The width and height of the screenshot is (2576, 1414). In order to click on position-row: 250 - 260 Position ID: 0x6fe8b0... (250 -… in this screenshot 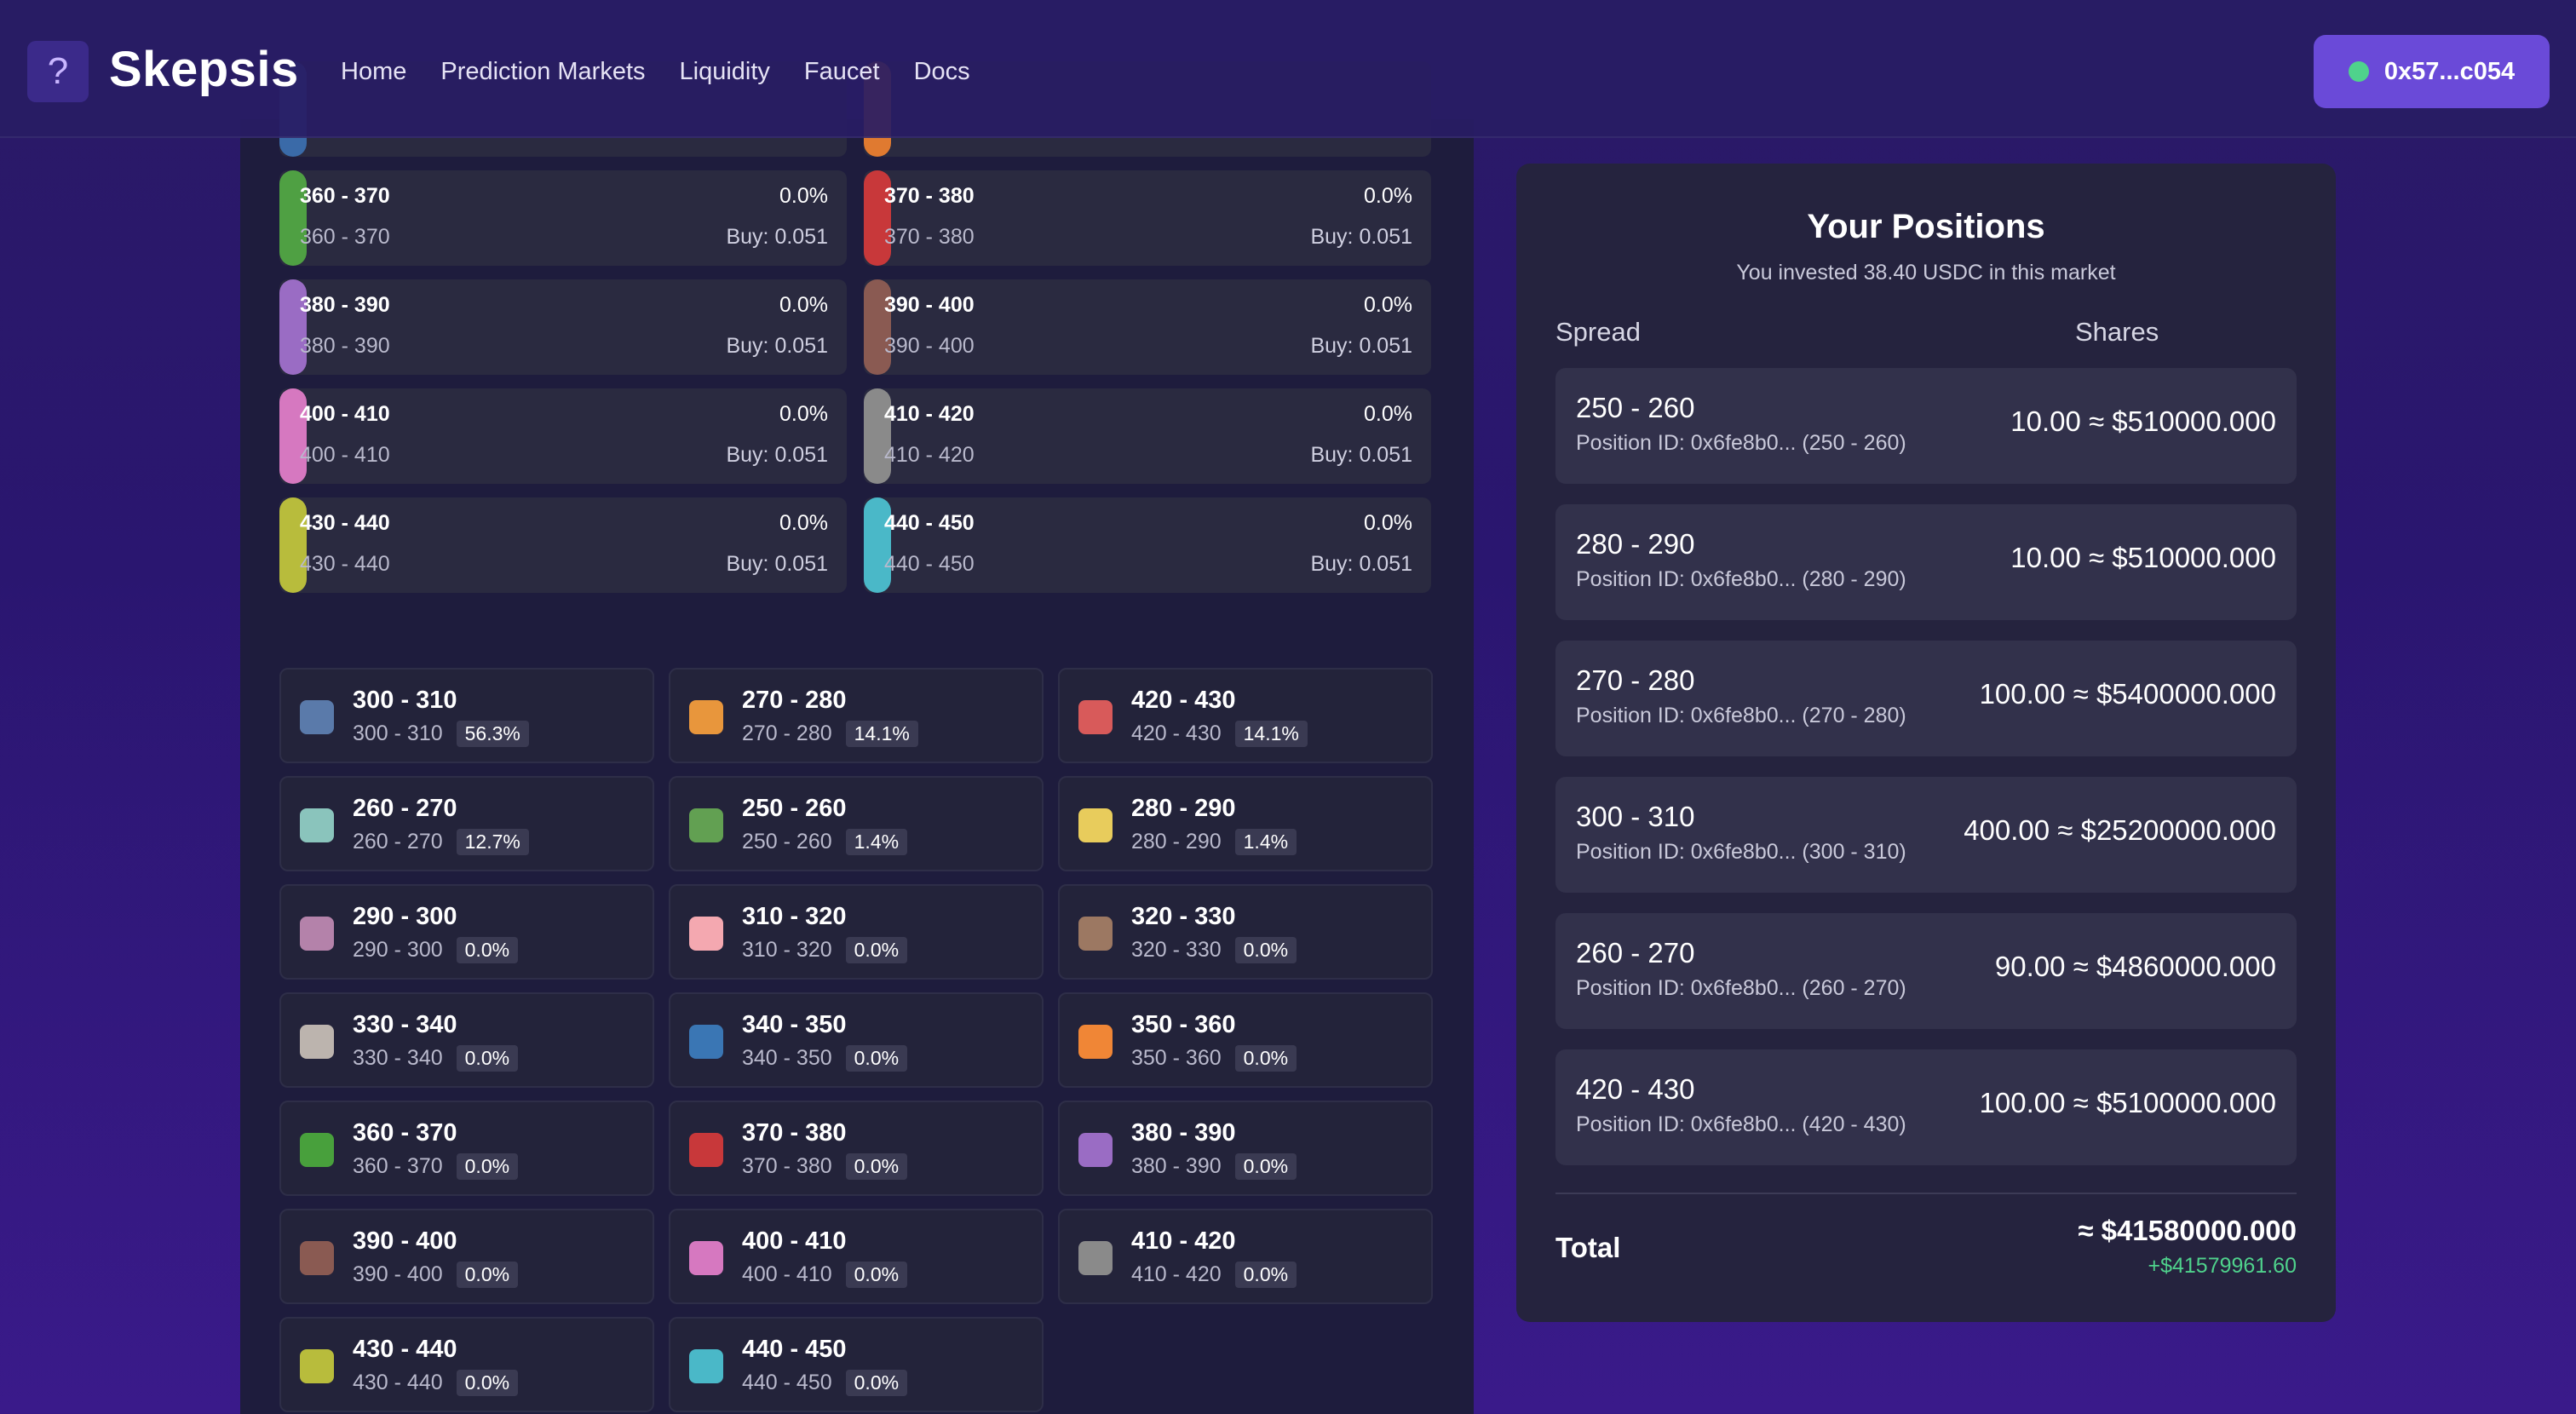, I will do `click(1926, 426)`.